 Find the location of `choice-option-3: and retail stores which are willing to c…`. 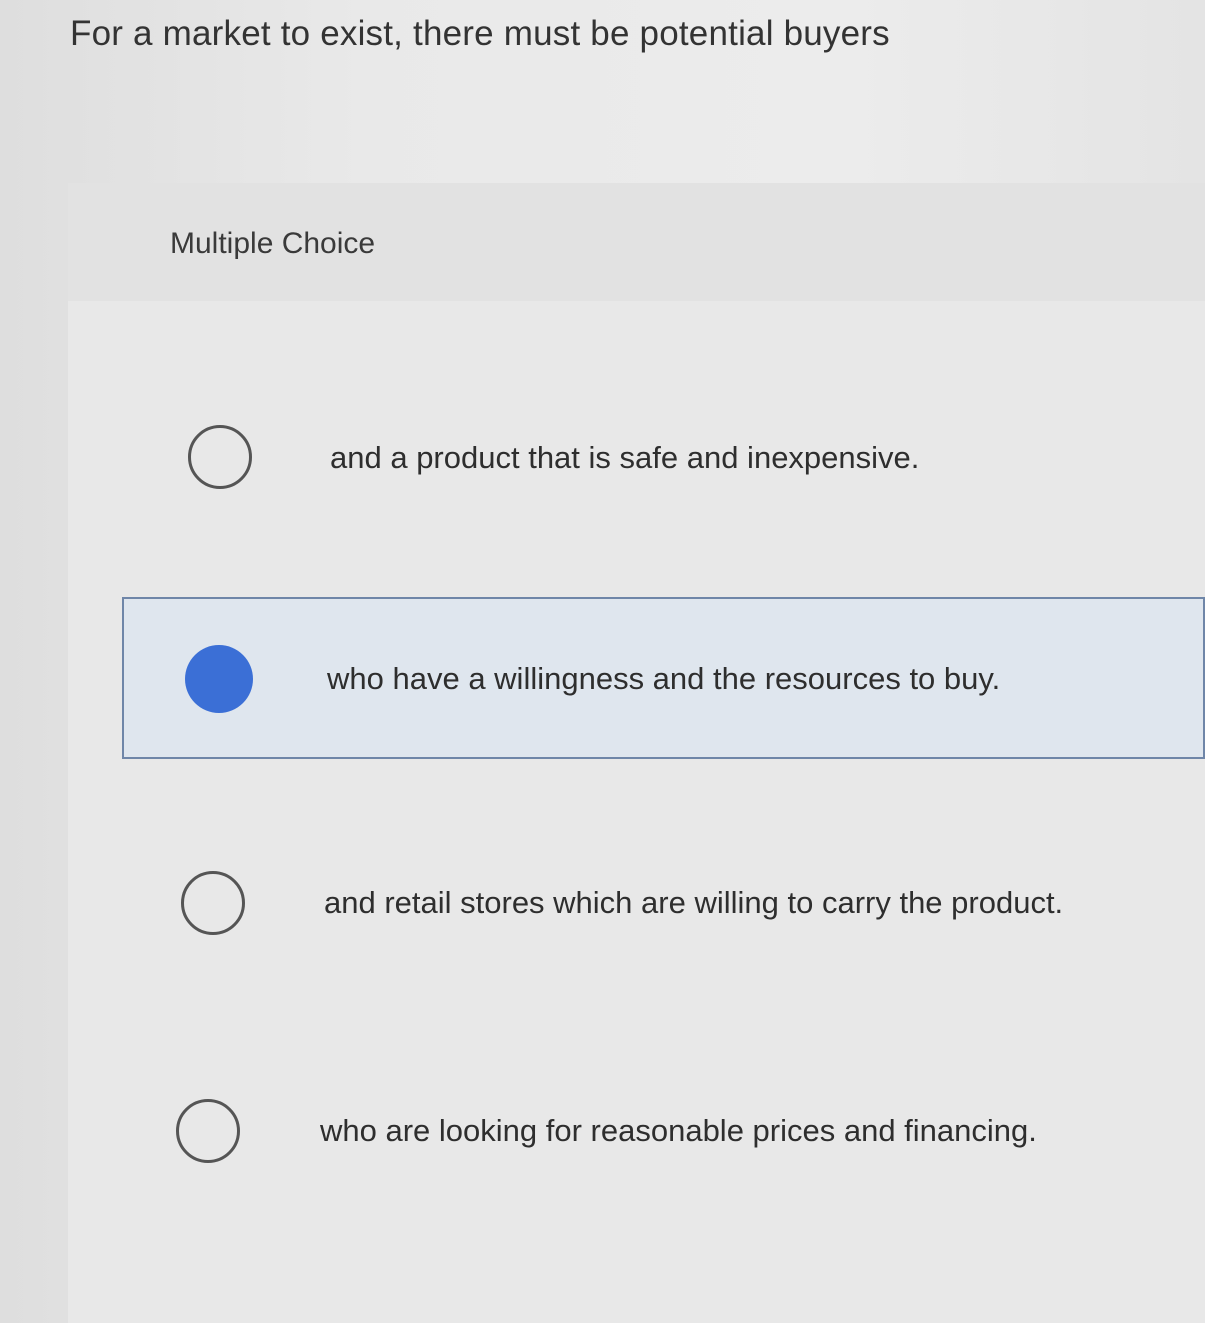

choice-option-3: and retail stores which are willing to c… is located at coordinates (660, 905).